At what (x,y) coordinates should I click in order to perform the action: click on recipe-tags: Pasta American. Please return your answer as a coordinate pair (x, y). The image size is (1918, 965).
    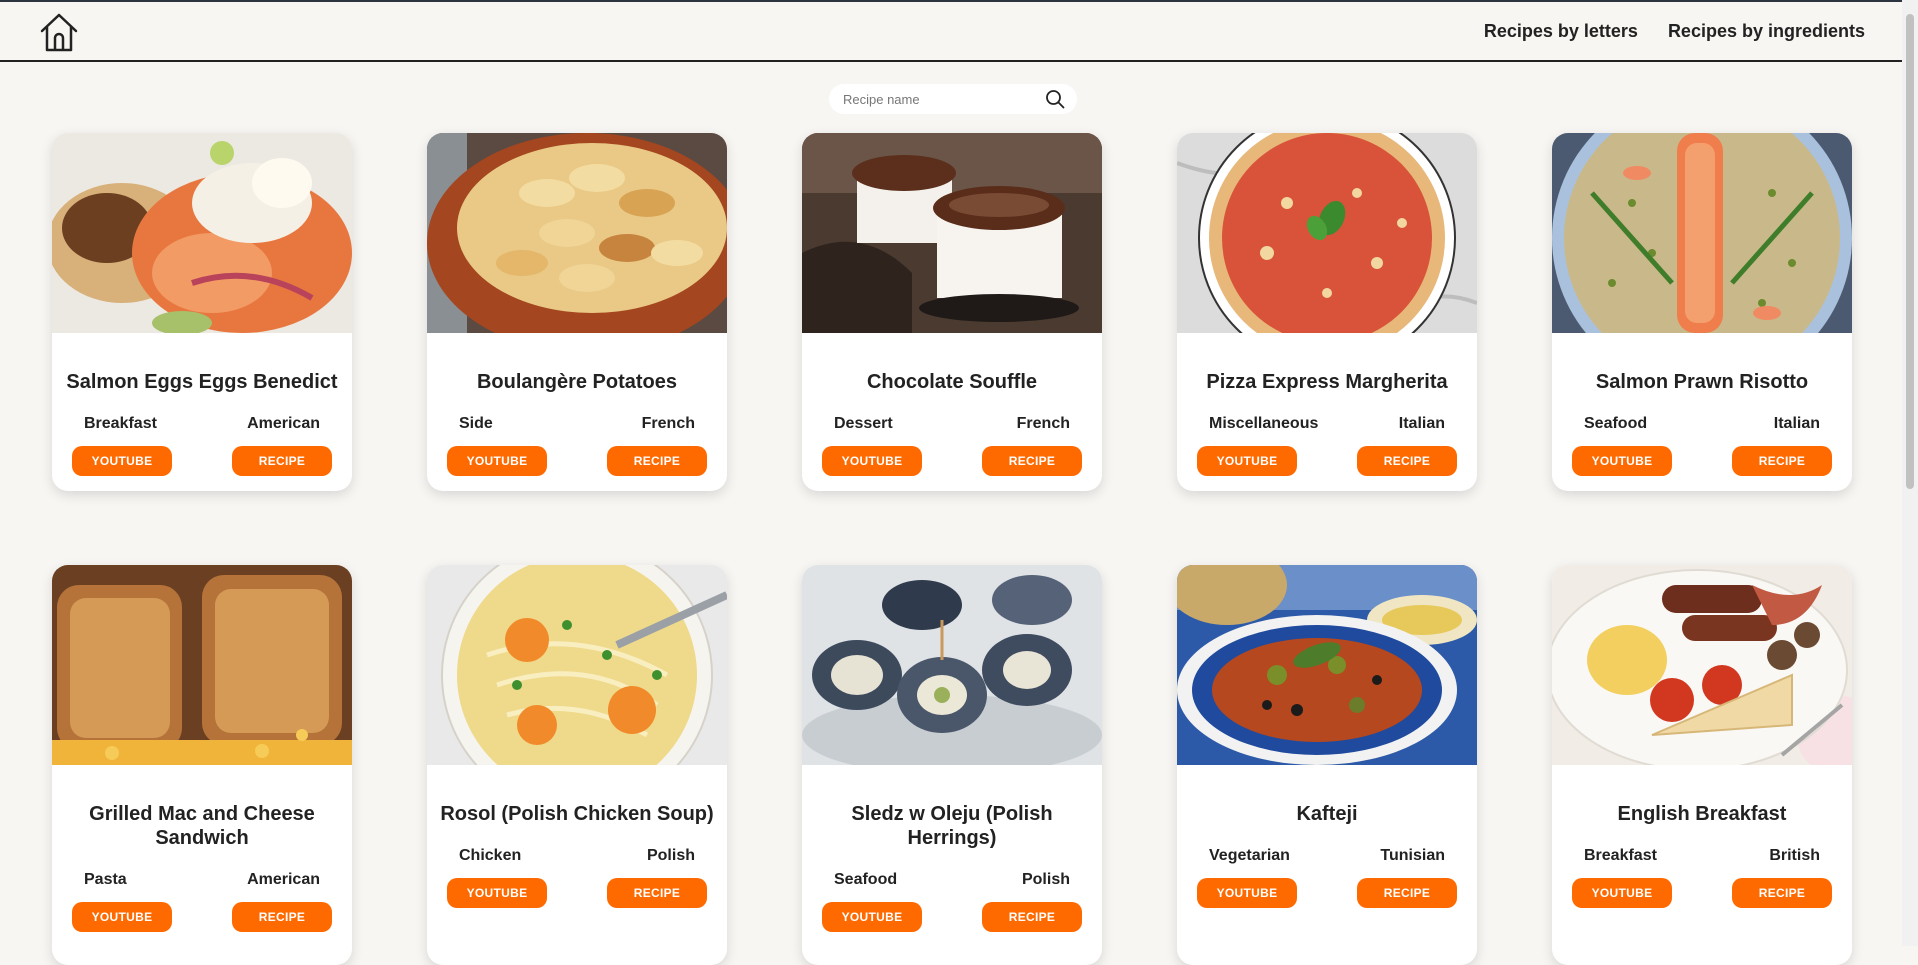
    Looking at the image, I should click on (202, 880).